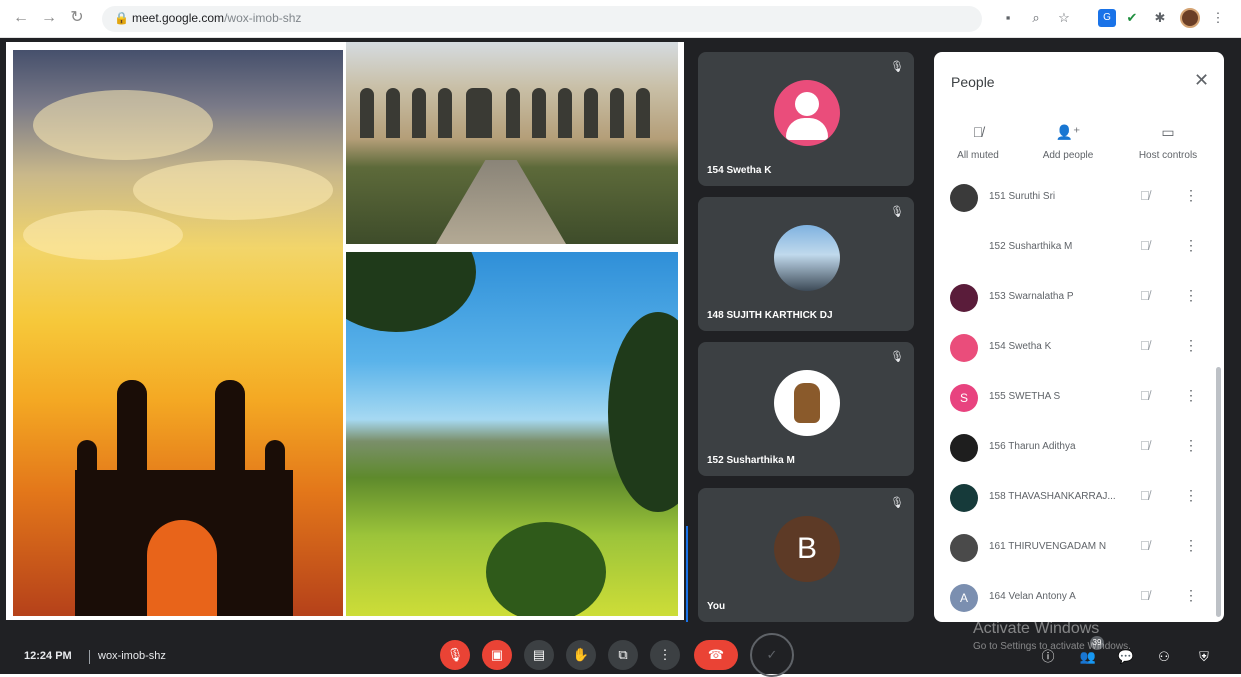  I want to click on avatar: B, so click(807, 549).